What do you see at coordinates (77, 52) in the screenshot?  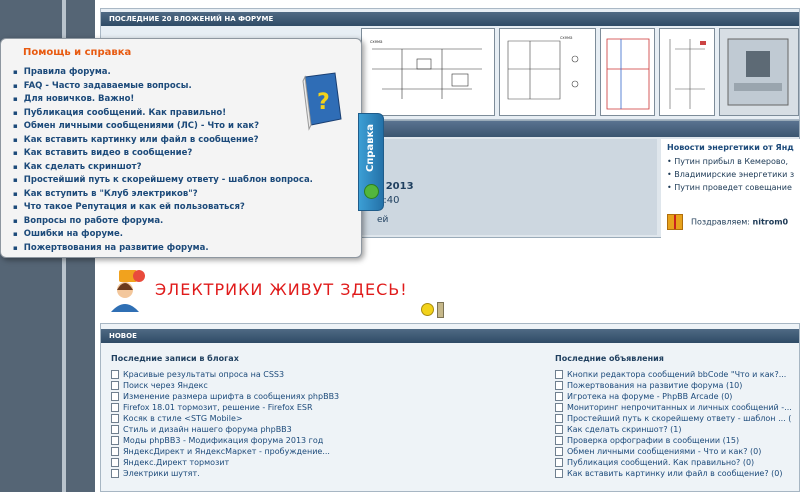 I see `help-title: Помощь и справка` at bounding box center [77, 52].